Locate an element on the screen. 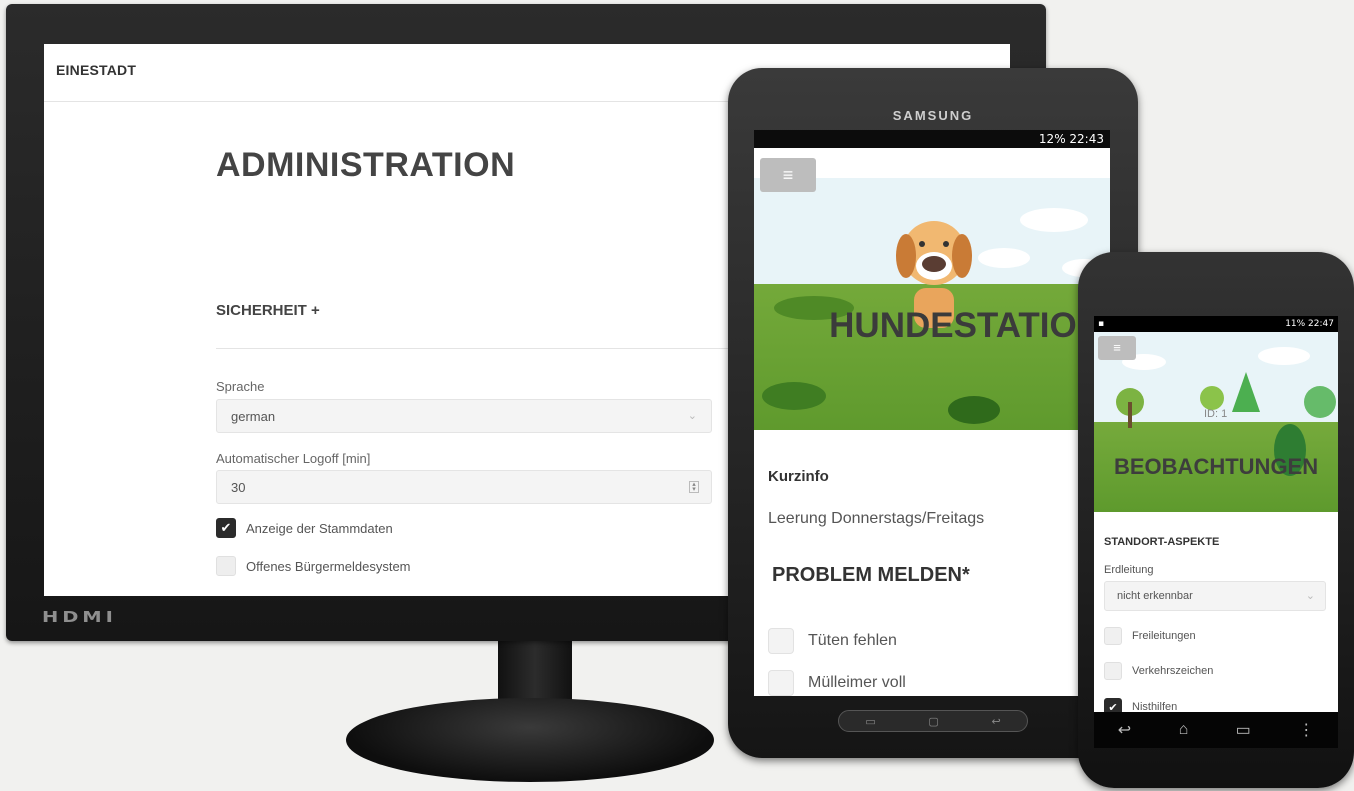  checkbox-label: Offenes Bürgermeldesystem is located at coordinates (328, 566).